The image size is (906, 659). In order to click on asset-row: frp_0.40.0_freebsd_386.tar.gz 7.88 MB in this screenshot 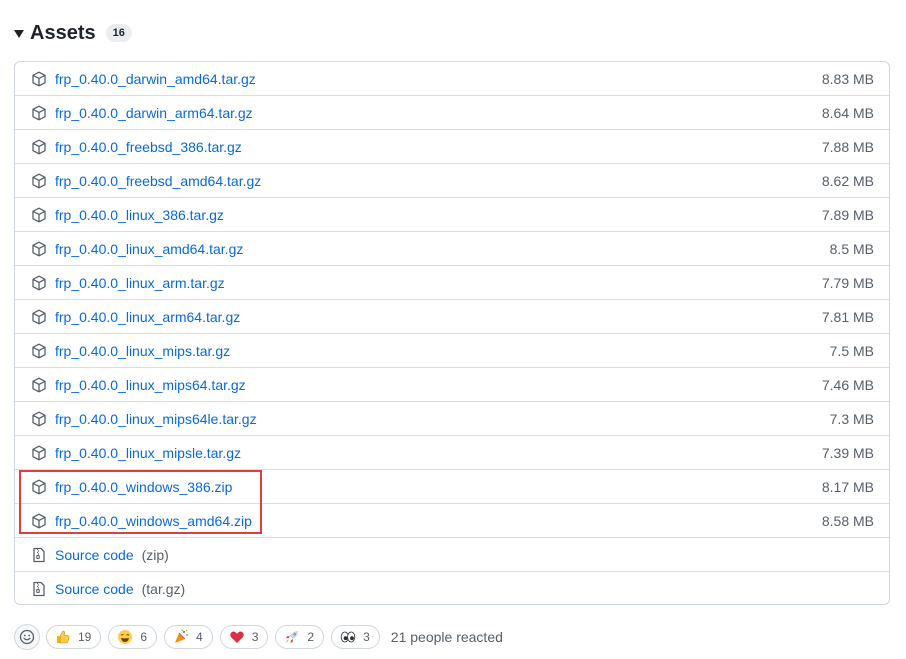, I will do `click(452, 147)`.